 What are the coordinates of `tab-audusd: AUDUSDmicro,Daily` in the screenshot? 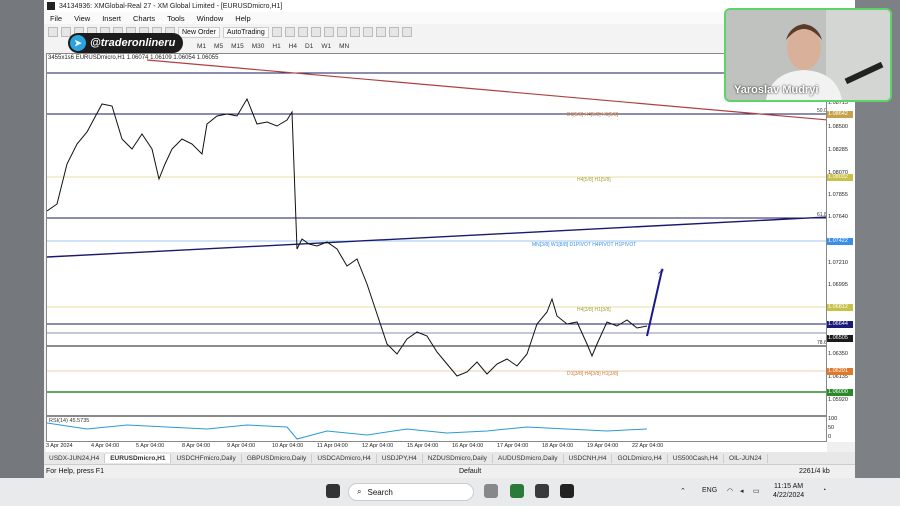 It's located at (528, 458).